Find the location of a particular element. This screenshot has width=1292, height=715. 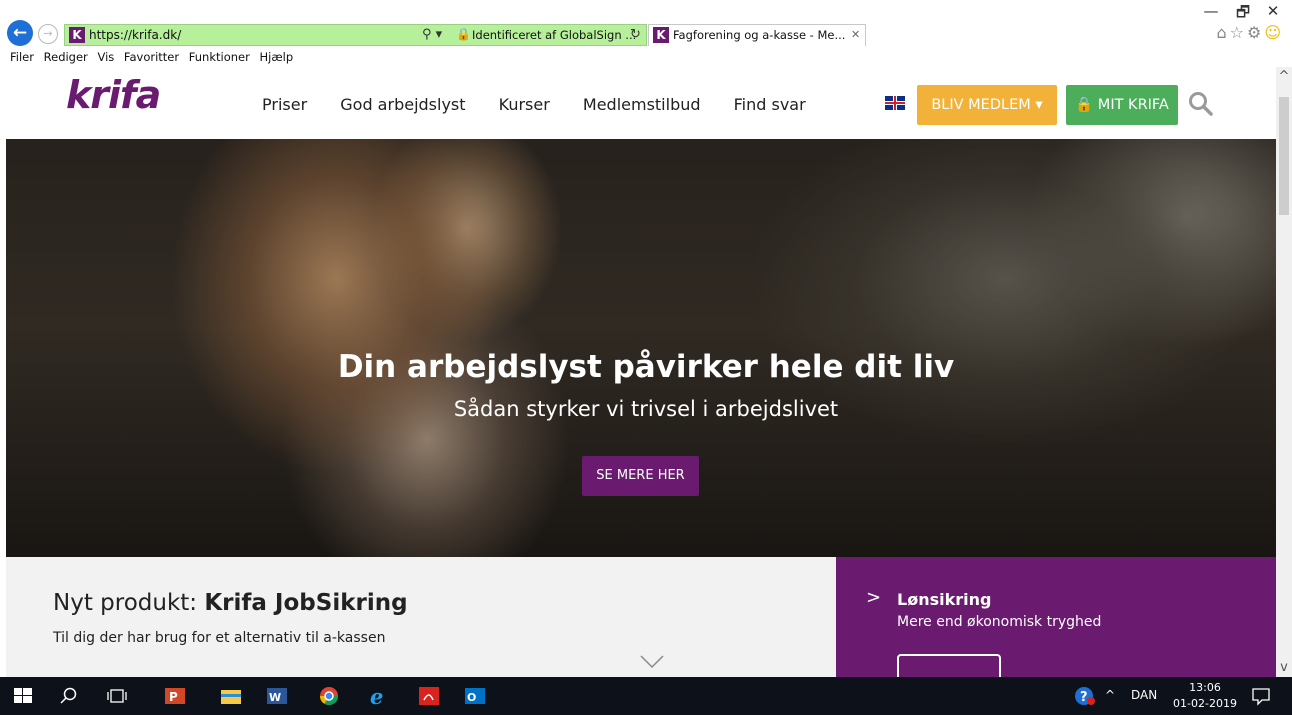

refresh-icon: ↻ is located at coordinates (635, 34).